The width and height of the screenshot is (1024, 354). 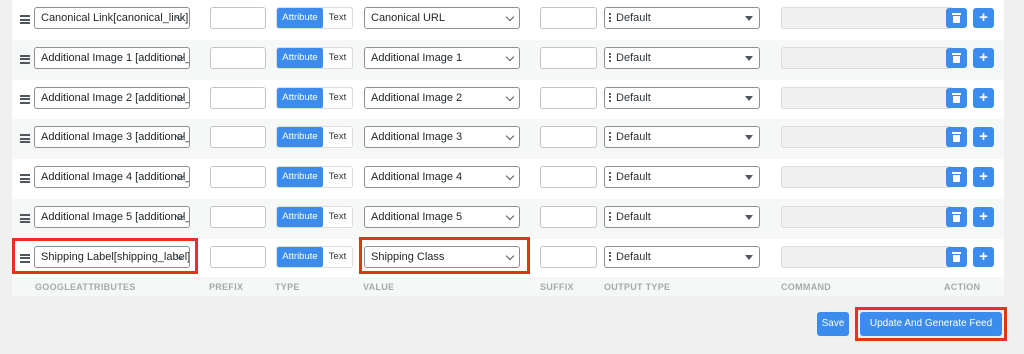 I want to click on header-type: TYPE, so click(x=287, y=287).